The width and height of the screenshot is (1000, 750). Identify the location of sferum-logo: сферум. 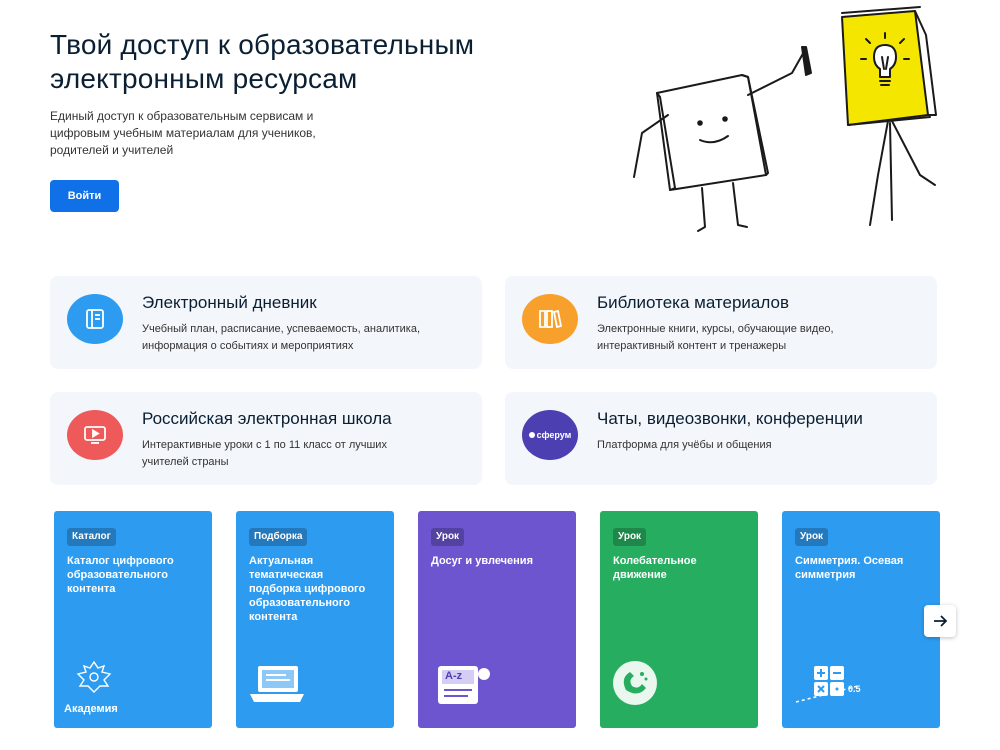
(550, 435).